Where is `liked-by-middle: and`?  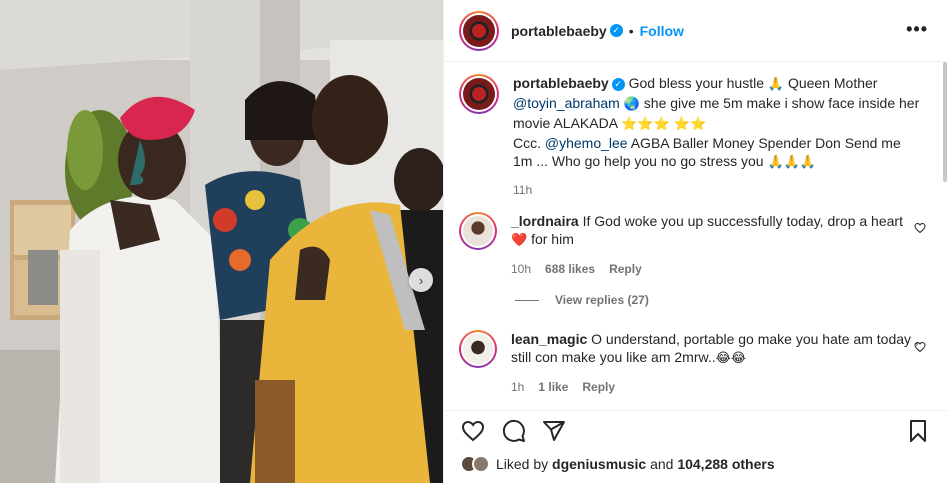 liked-by-middle: and is located at coordinates (662, 464).